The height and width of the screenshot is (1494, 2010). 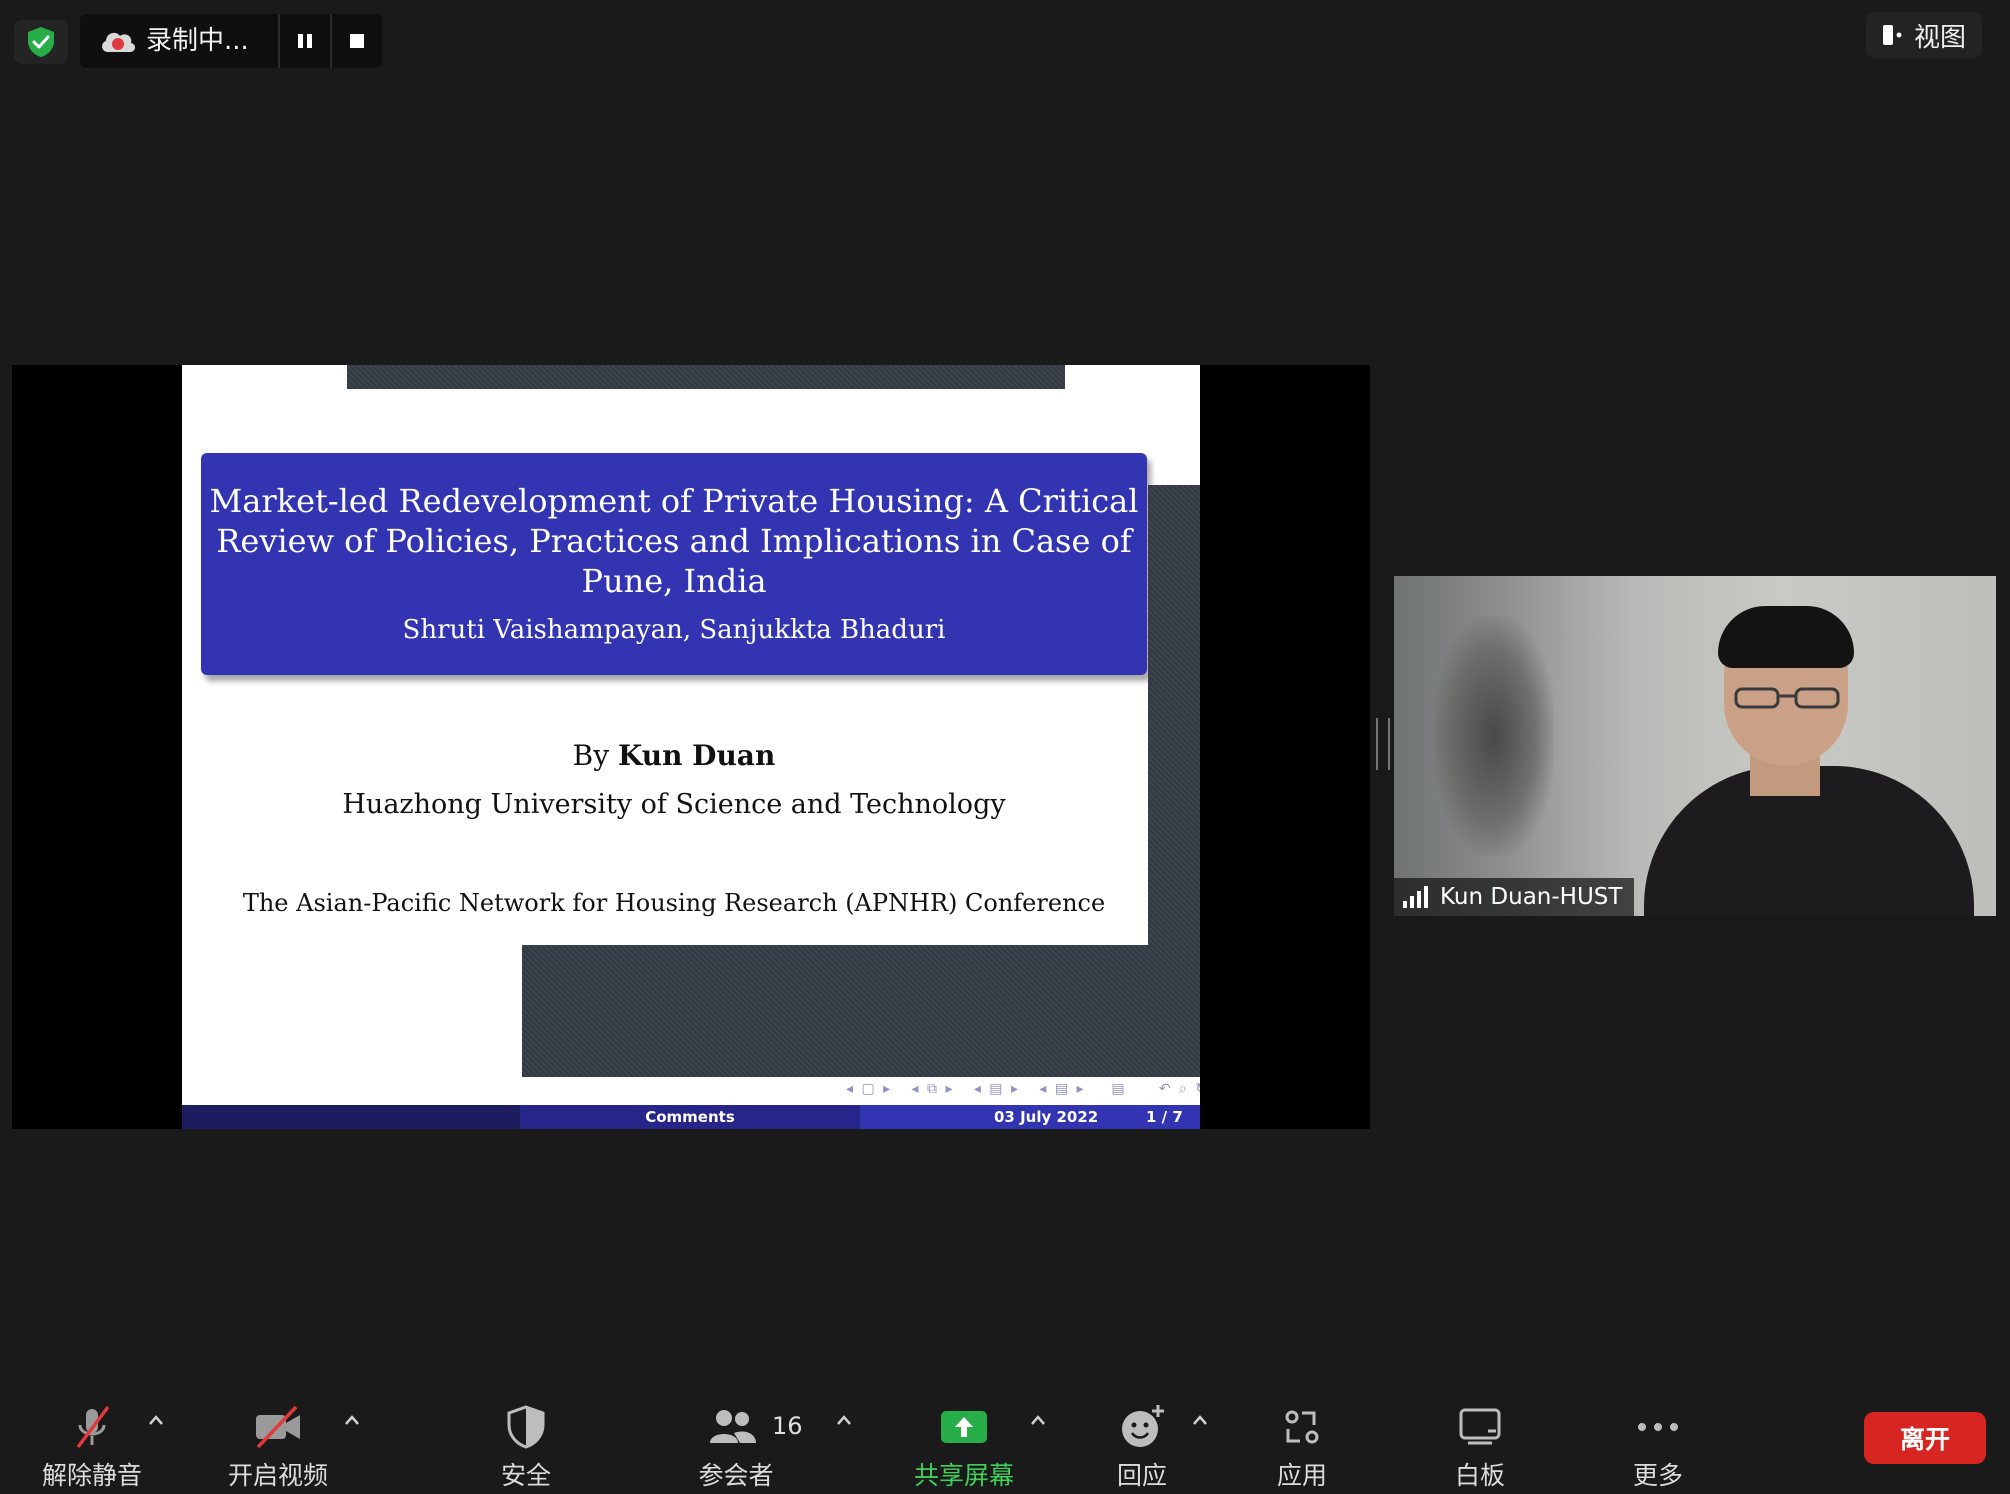 I want to click on view-layout-icon, so click(x=1892, y=35).